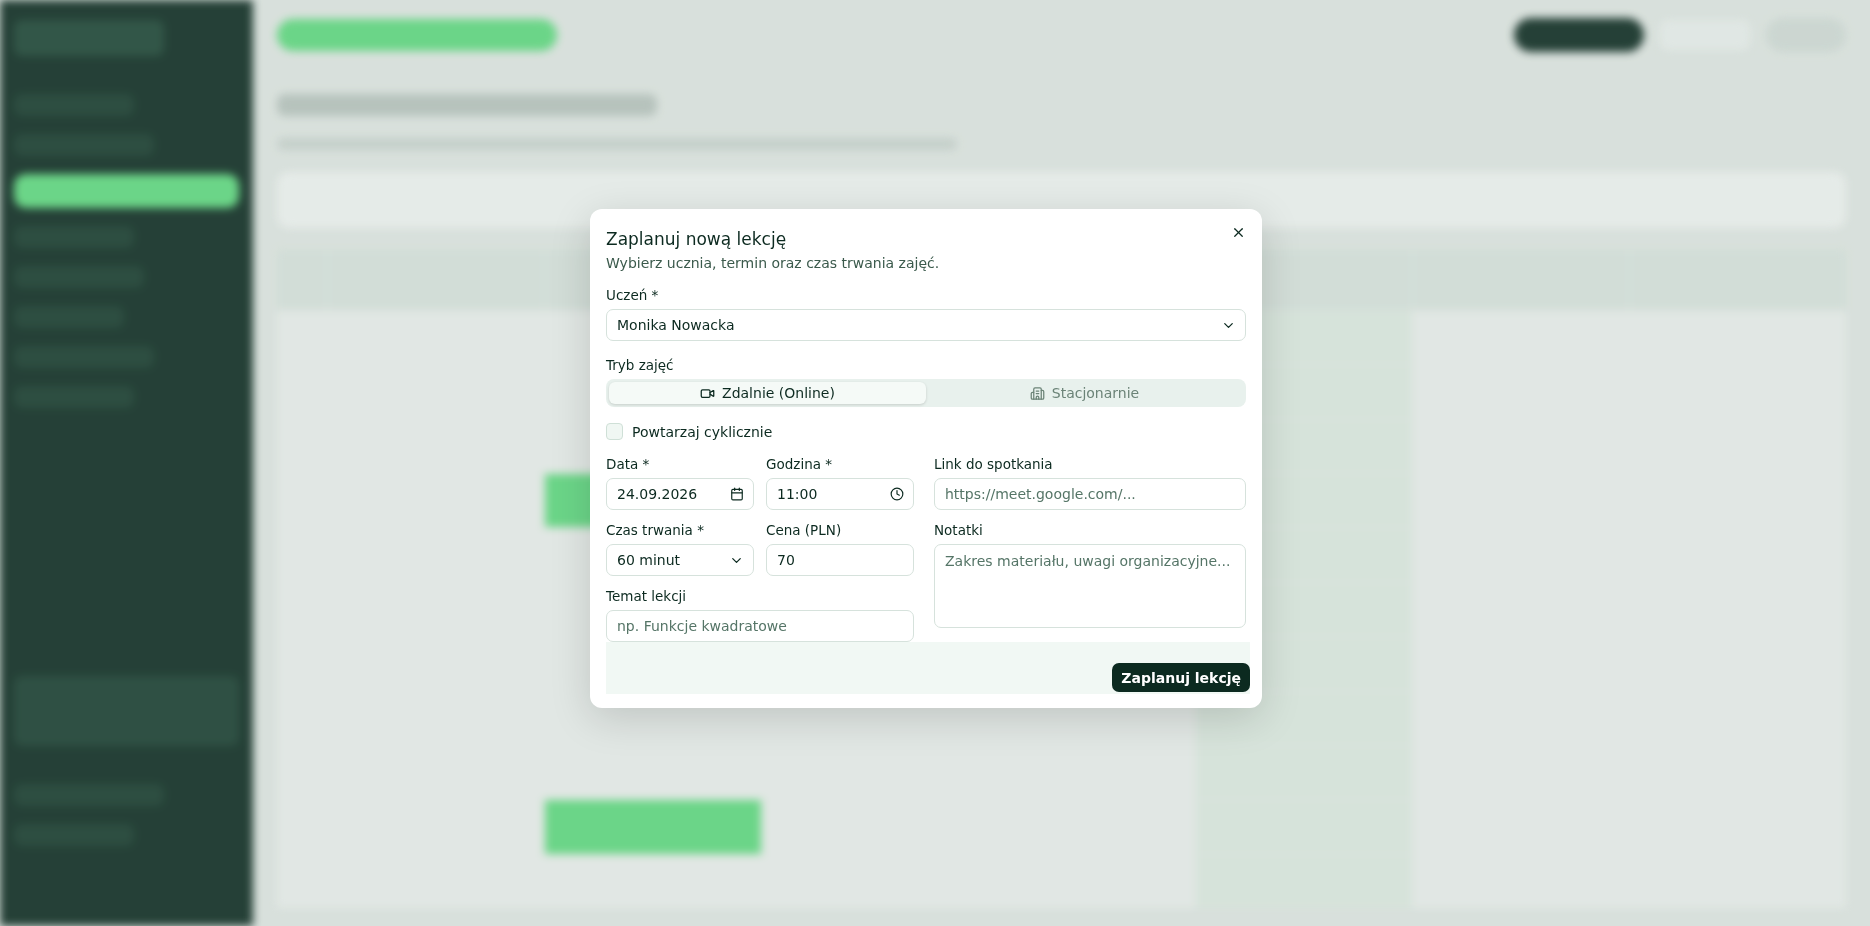  Describe the element at coordinates (799, 464) in the screenshot. I see `field-label: Godzina *` at that location.